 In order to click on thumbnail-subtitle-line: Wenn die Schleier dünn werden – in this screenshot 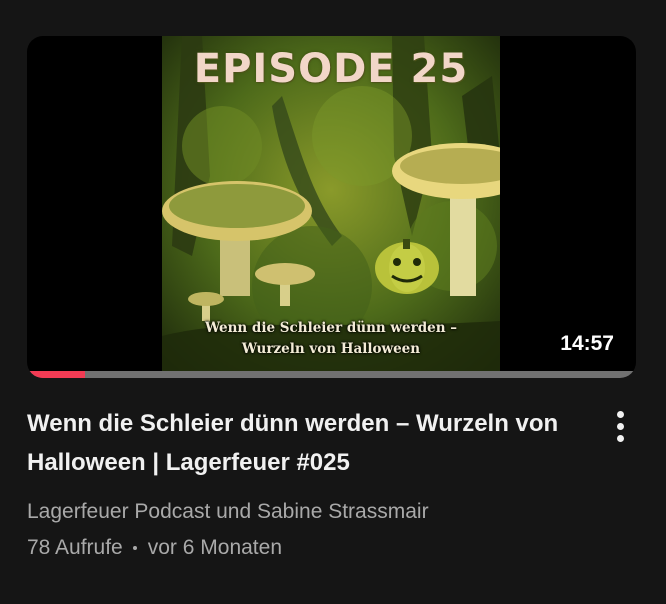, I will do `click(331, 328)`.